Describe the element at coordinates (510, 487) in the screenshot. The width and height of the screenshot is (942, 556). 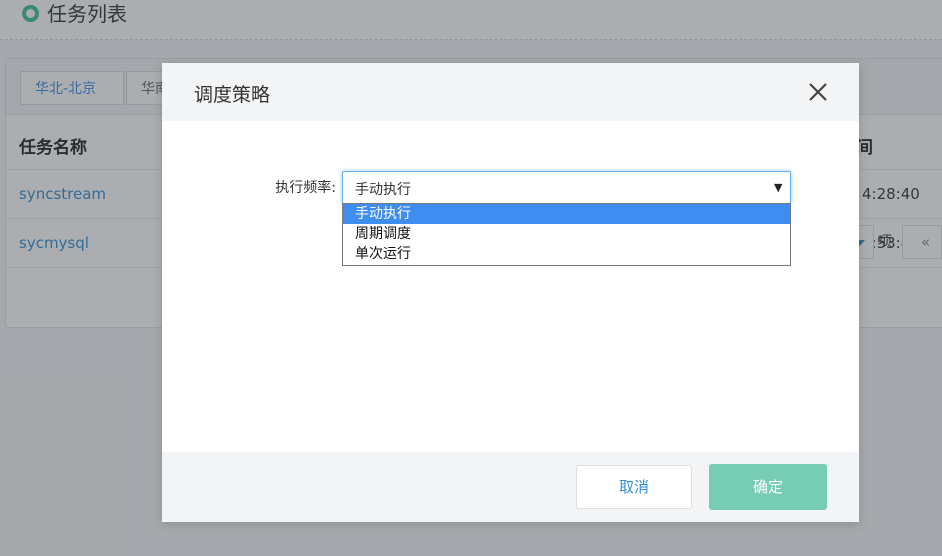
I see `dialog-footer: 取消 确定` at that location.